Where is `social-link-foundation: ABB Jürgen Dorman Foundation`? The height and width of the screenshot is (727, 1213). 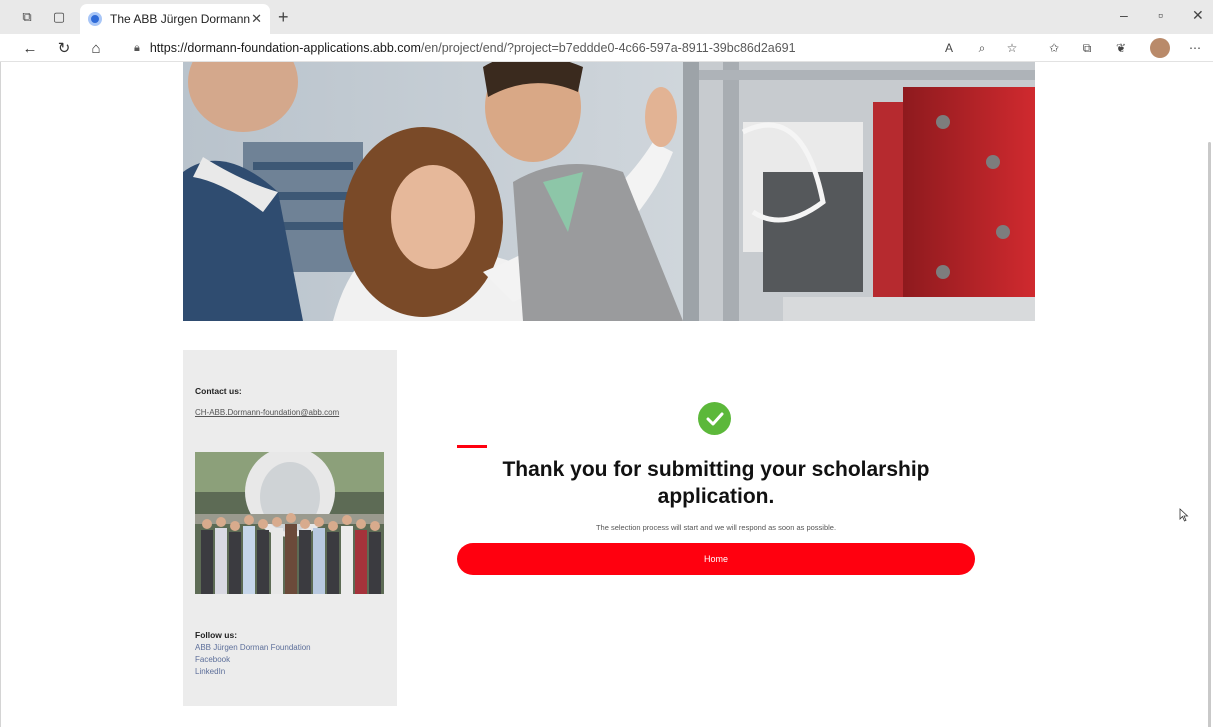 social-link-foundation: ABB Jürgen Dorman Foundation is located at coordinates (290, 647).